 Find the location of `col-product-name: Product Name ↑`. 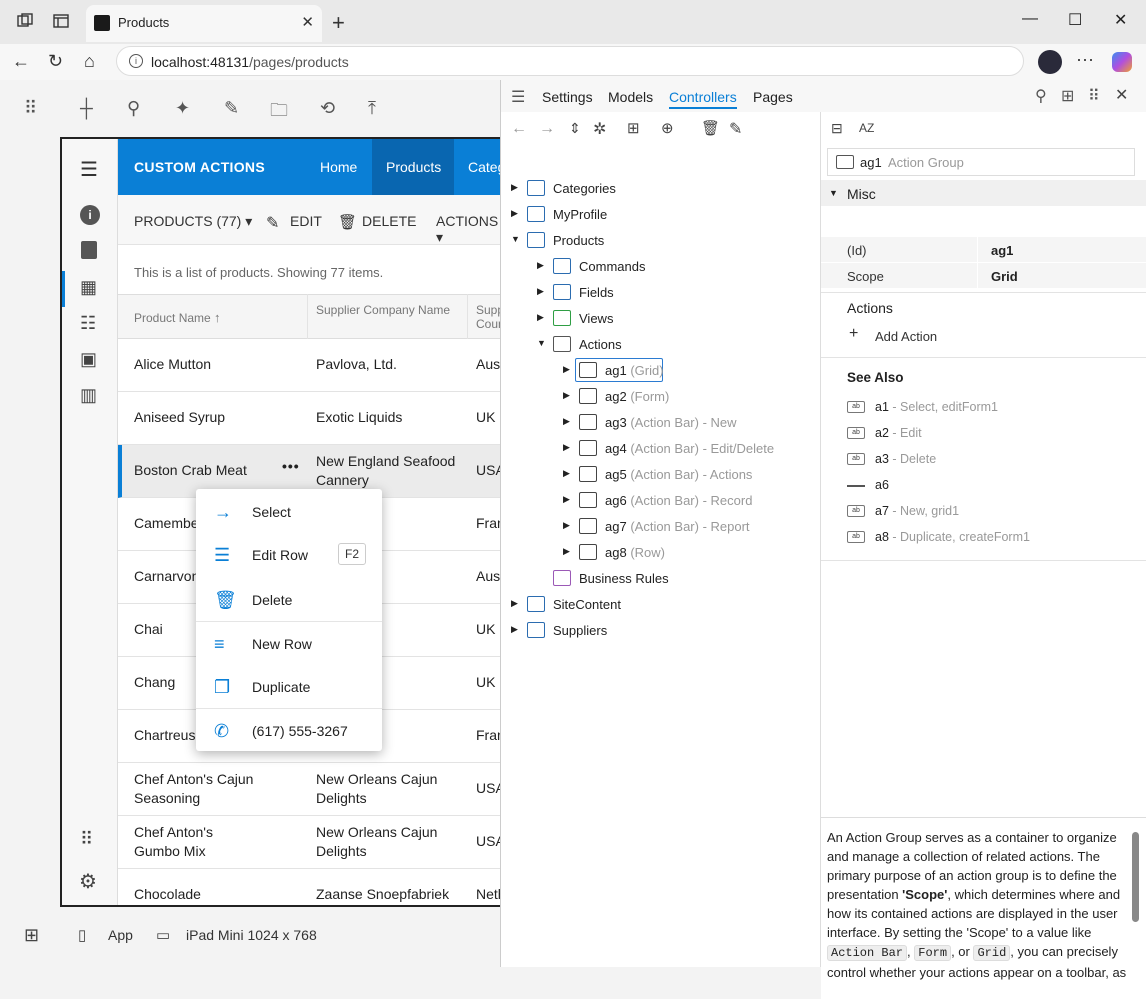

col-product-name: Product Name ↑ is located at coordinates (177, 317).